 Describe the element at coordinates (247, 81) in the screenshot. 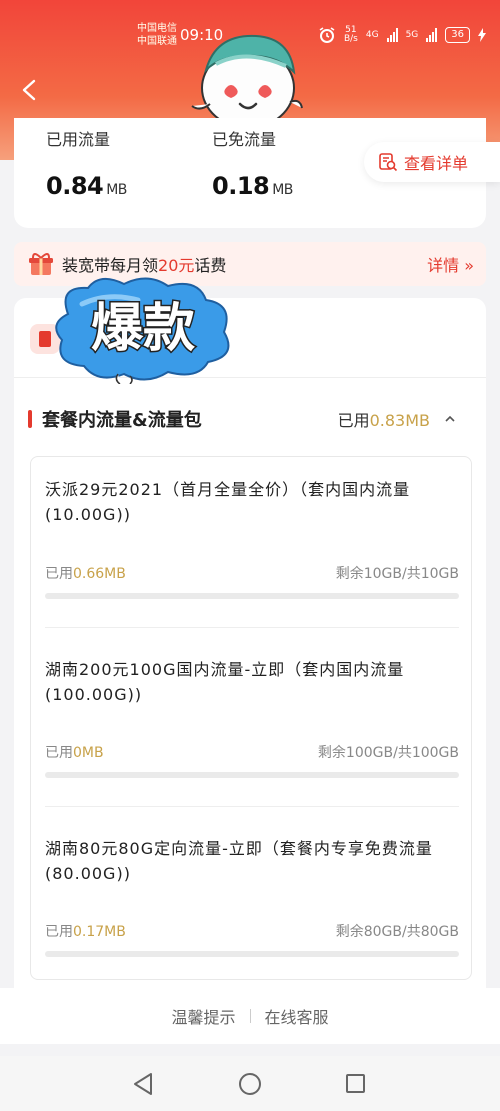

I see `mascot-sticker` at that location.